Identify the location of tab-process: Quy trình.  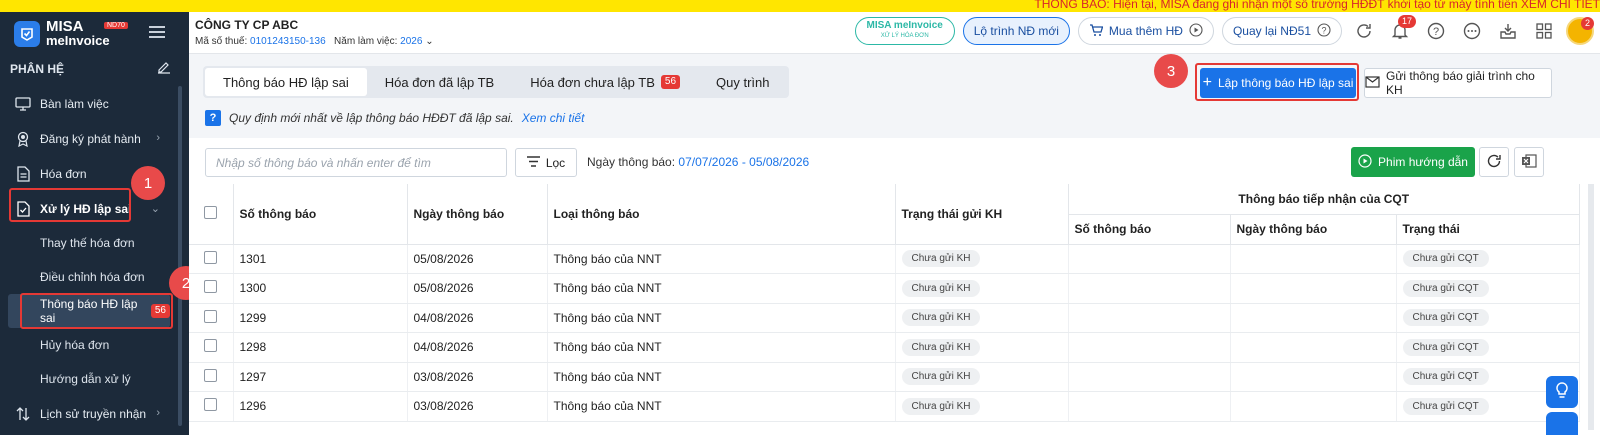
(742, 82).